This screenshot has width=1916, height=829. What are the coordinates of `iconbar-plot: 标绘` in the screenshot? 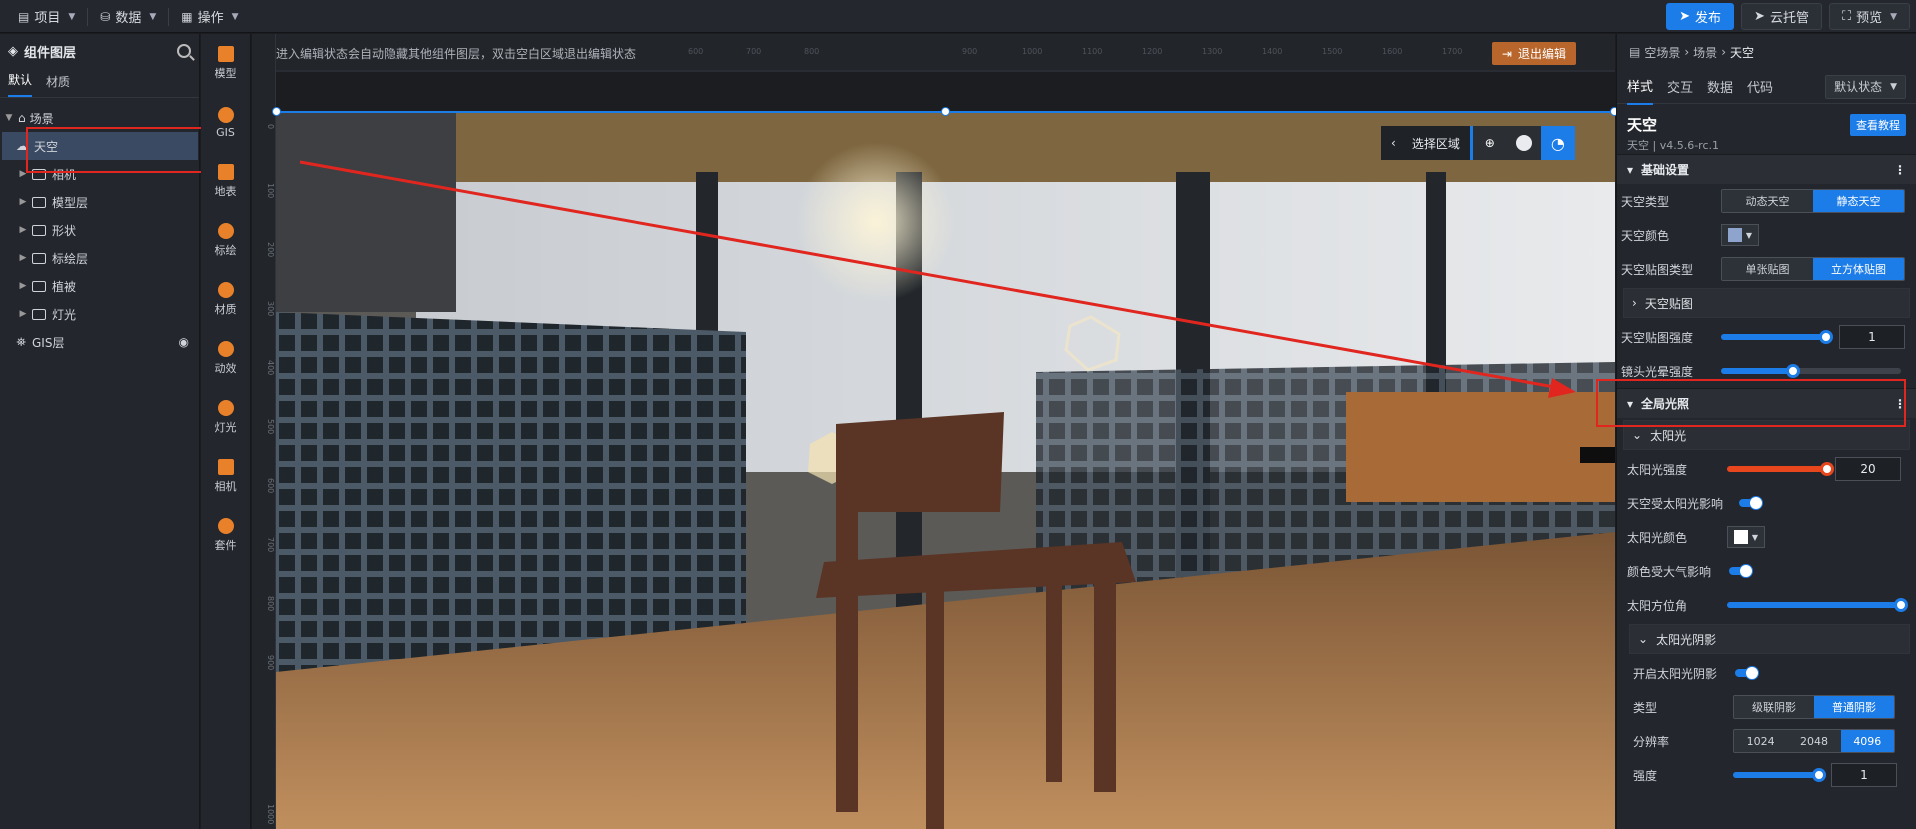 It's located at (225, 240).